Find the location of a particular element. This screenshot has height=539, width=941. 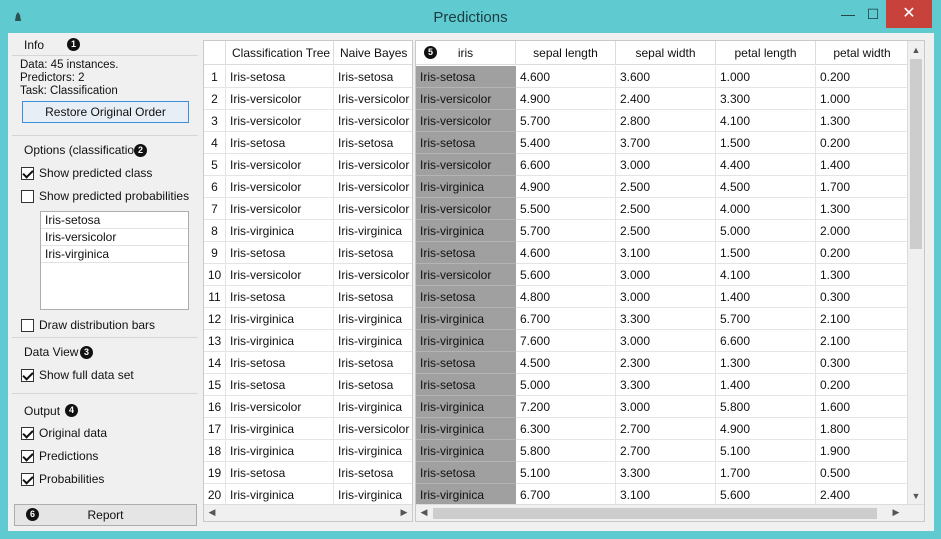

show-full-data-set-checkbox: Show full data set is located at coordinates (77, 375).